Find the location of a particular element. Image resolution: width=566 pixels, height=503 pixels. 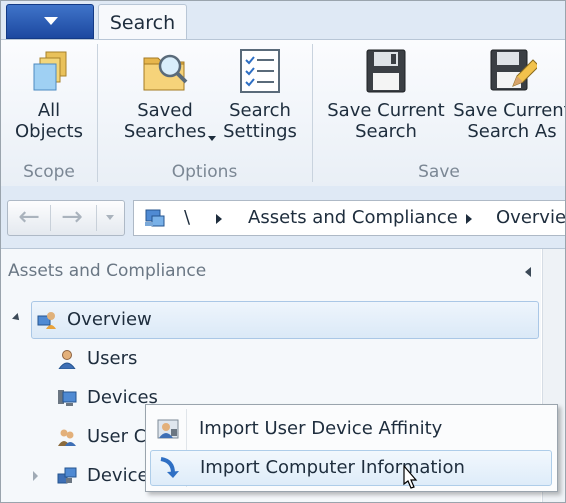

breadcrumb-overview: Overview is located at coordinates (530, 218).